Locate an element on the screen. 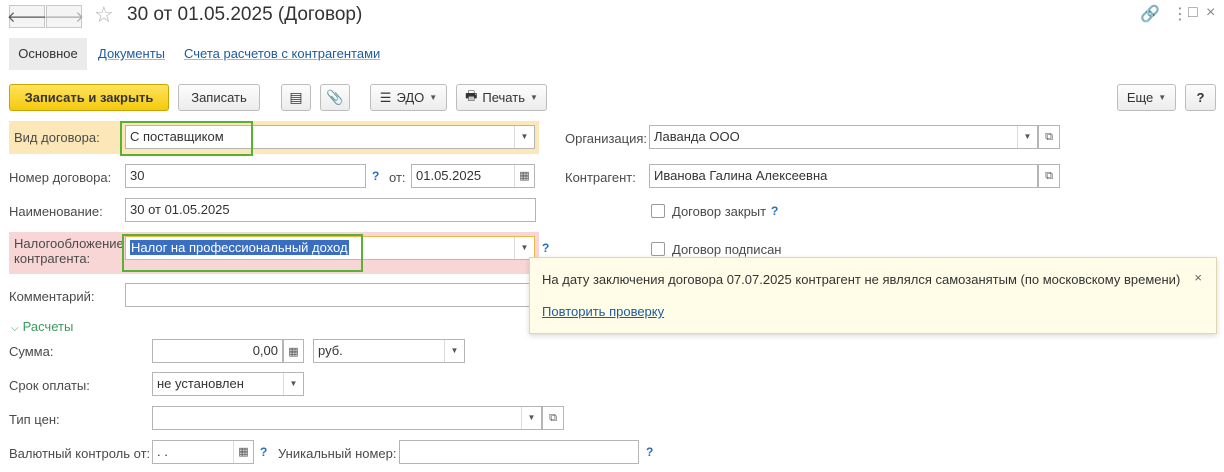  settlements-section-toggle: ⌵ Расчеты is located at coordinates (42, 326).